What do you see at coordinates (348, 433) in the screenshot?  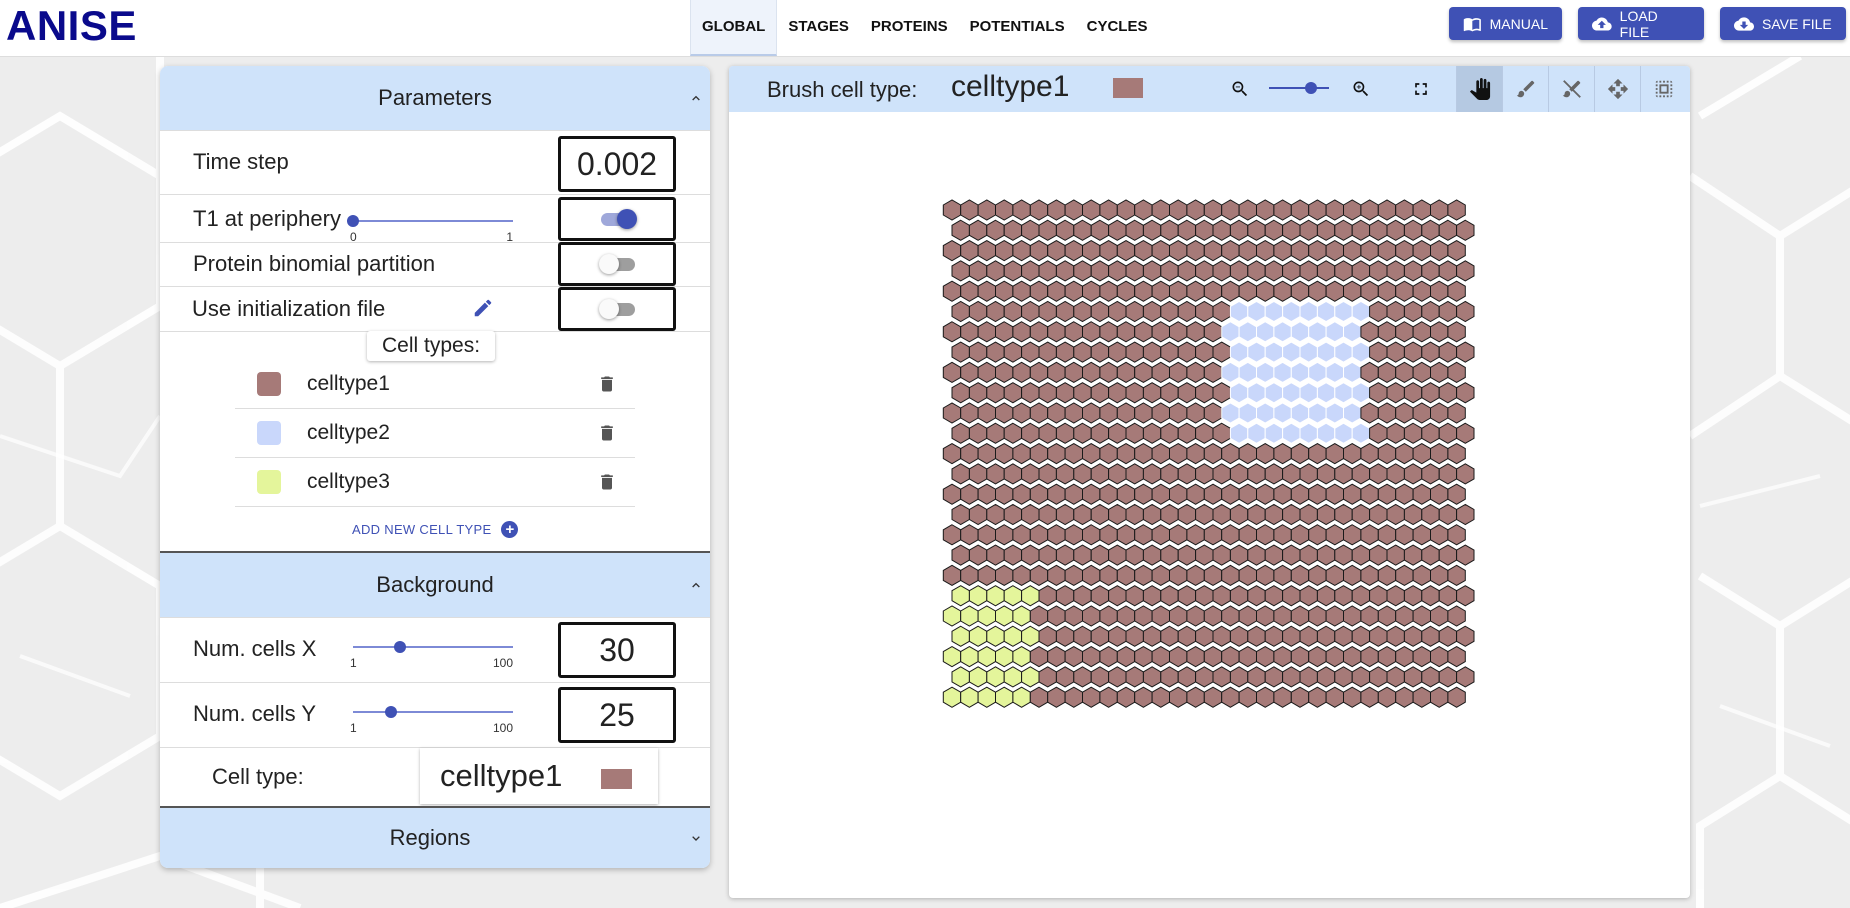 I see `cell-type-name: celltype2` at bounding box center [348, 433].